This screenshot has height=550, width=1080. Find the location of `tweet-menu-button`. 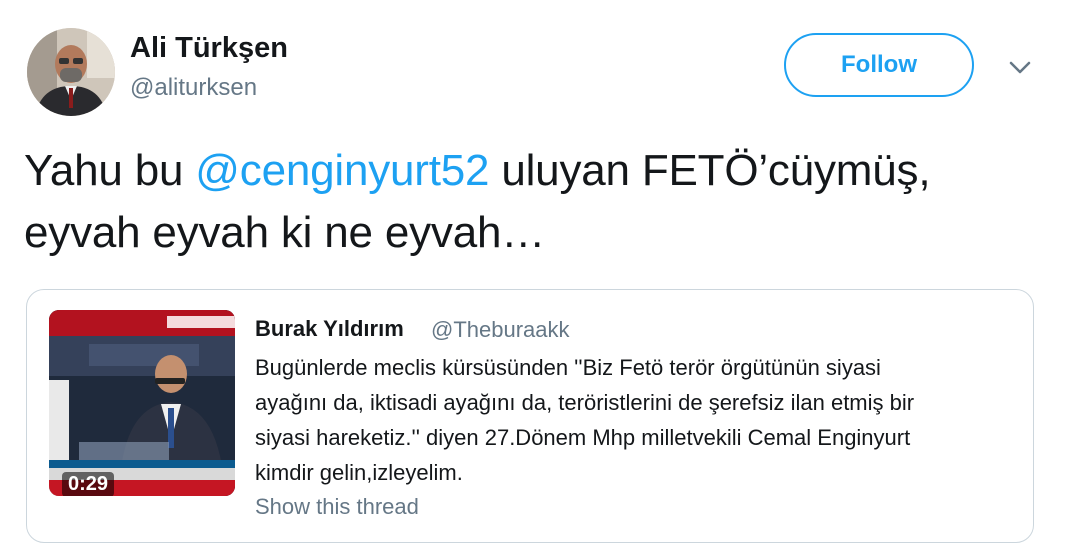

tweet-menu-button is located at coordinates (1020, 68).